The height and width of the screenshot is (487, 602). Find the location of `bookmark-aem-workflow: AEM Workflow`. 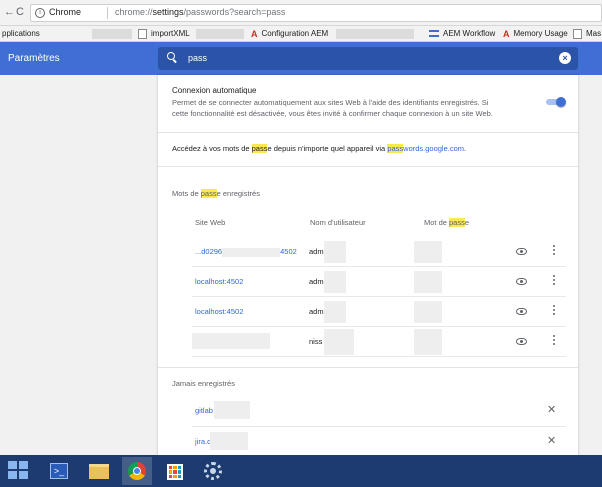

bookmark-aem-workflow: AEM Workflow is located at coordinates (462, 33).